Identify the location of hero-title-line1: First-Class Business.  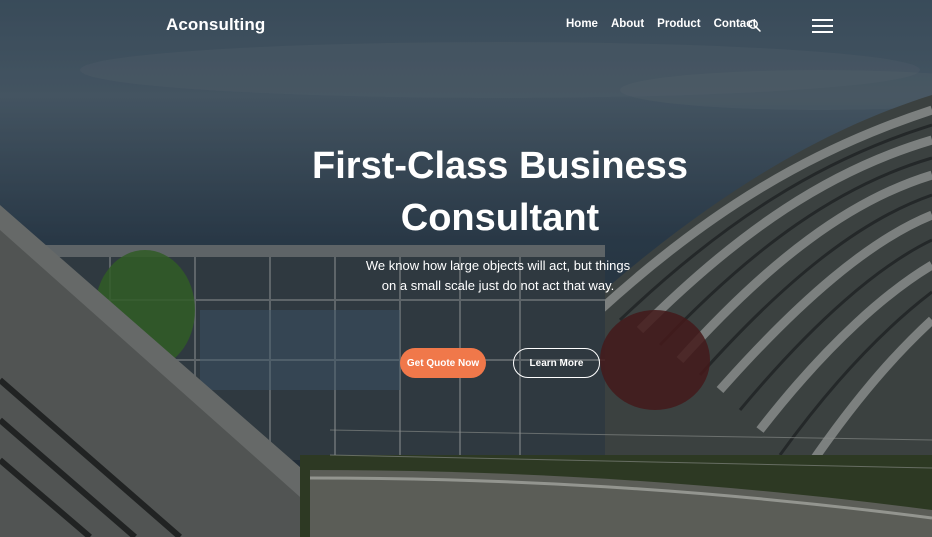
(500, 166).